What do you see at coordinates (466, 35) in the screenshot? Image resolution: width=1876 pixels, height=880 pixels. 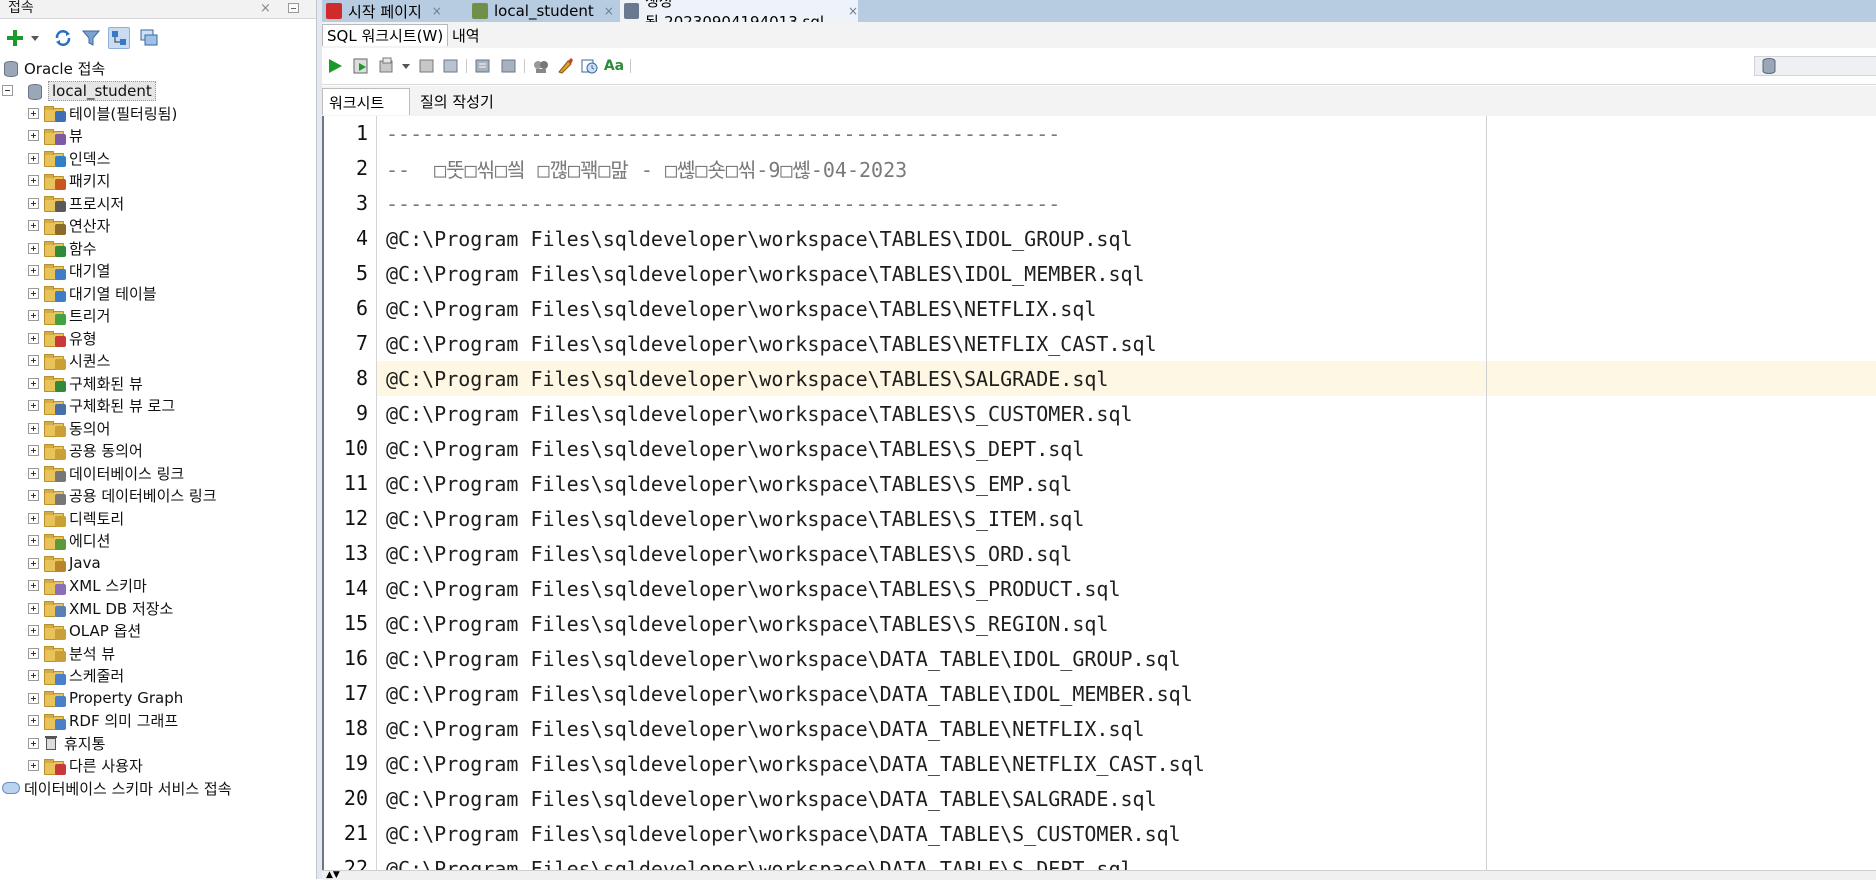 I see `tab-history: 내역` at bounding box center [466, 35].